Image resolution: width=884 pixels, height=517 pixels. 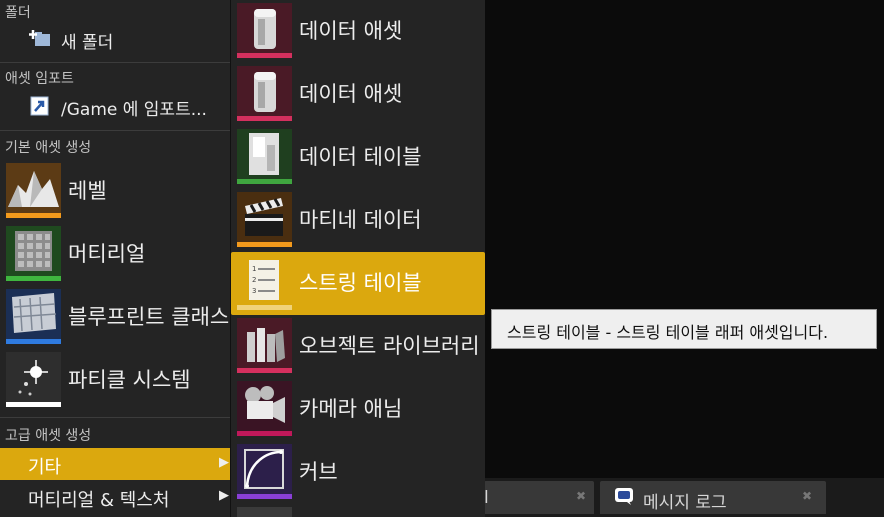 I want to click on blueprint-class-item: 블루프린트 클래스, so click(x=115, y=317).